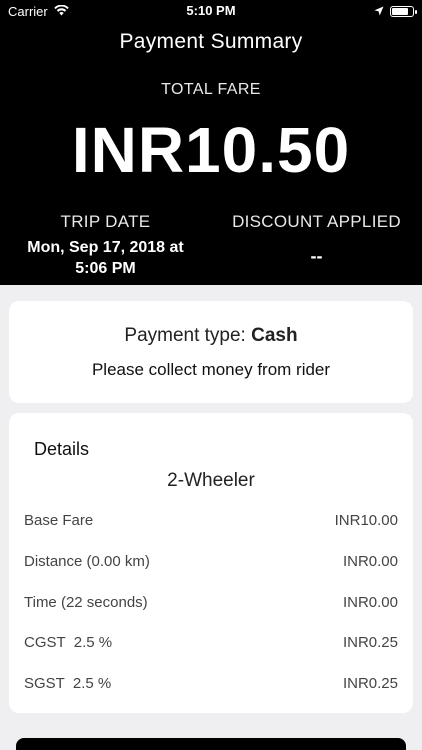 The width and height of the screenshot is (422, 750). Describe the element at coordinates (105, 258) in the screenshot. I see `trip-date-value: Mon, Sep 17, 2018 at 5:06 PM` at that location.